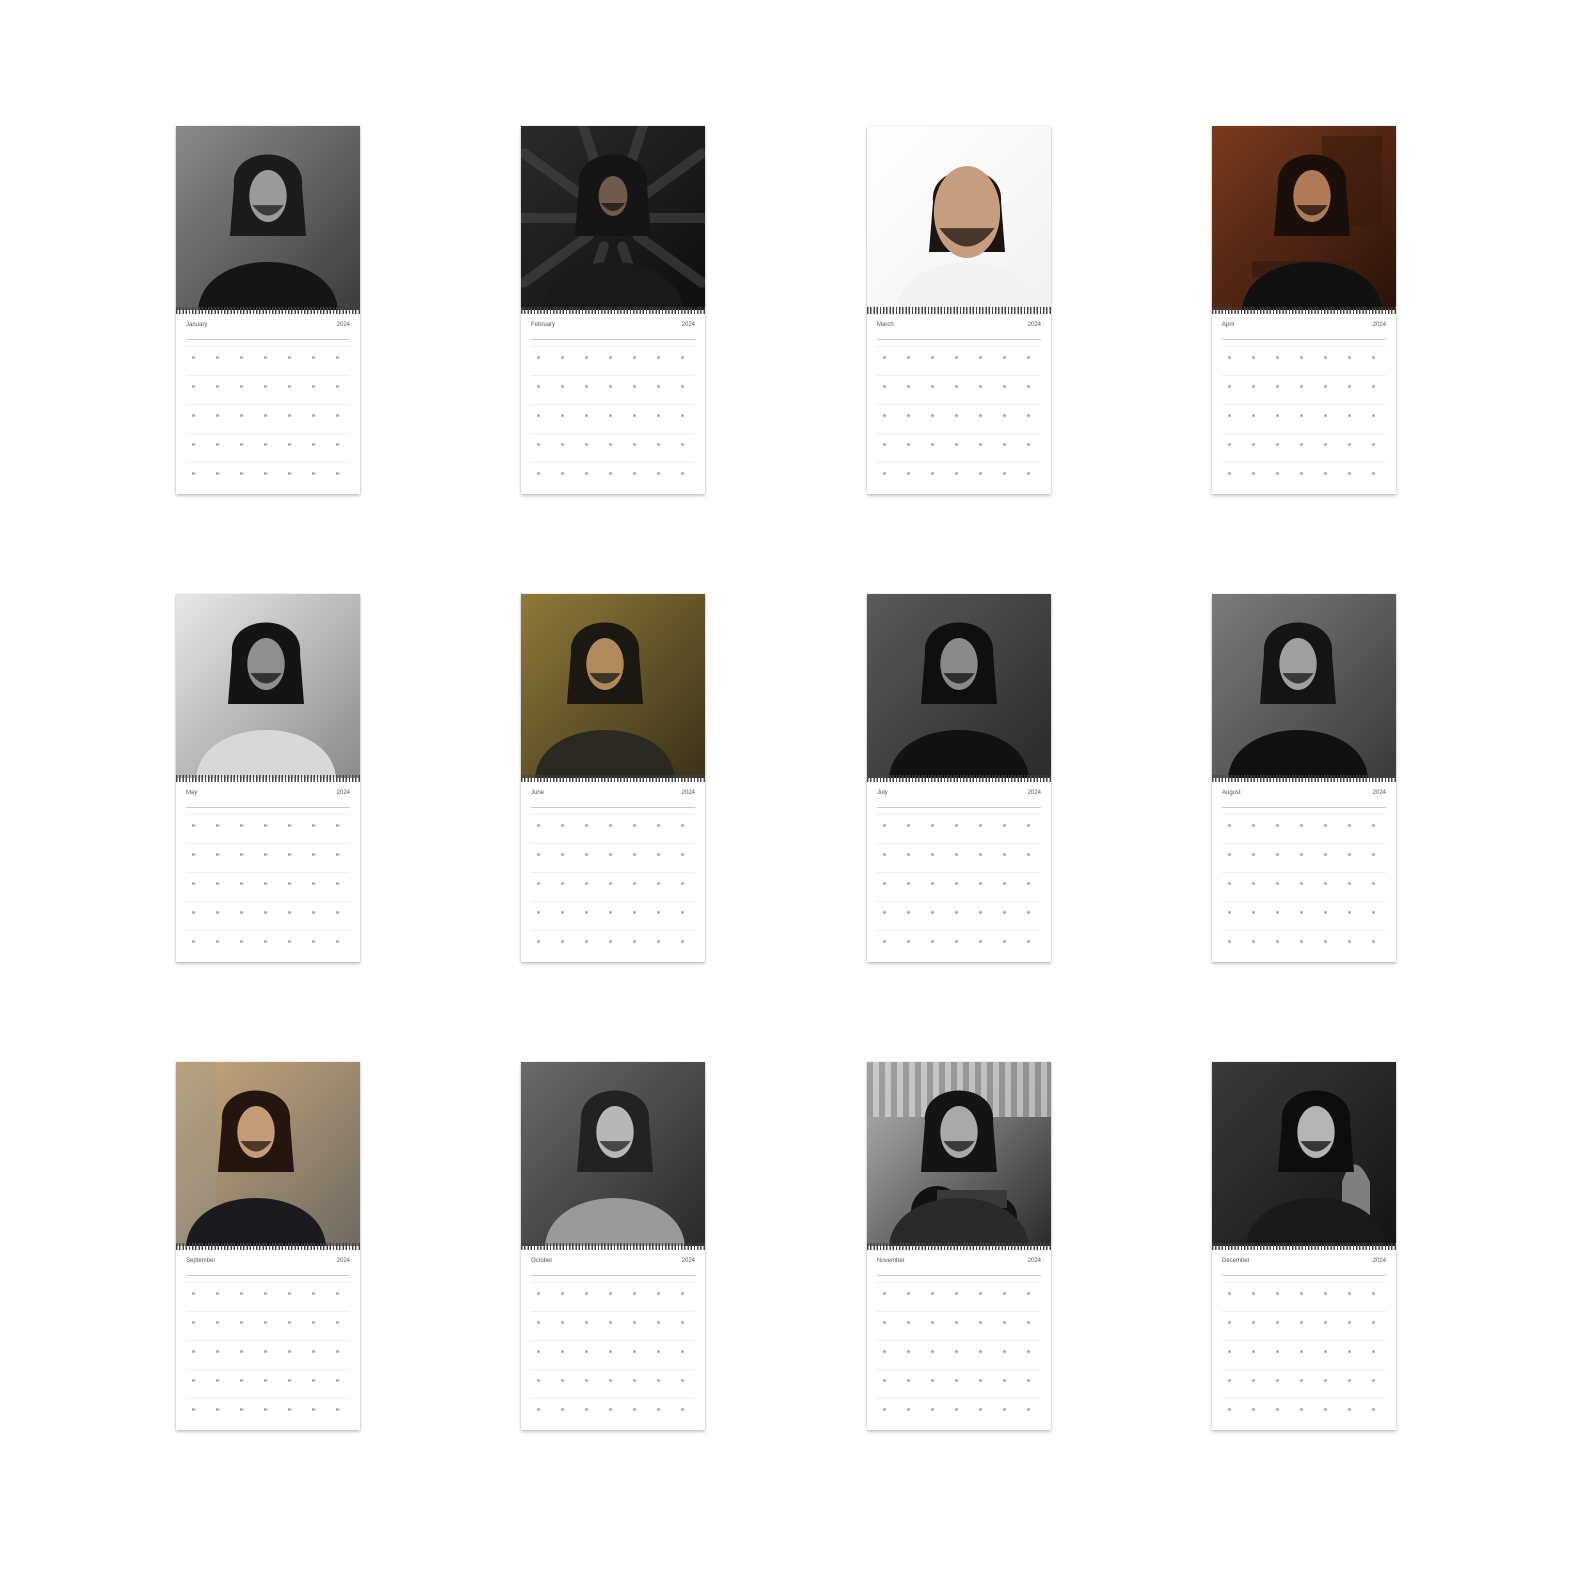 The height and width of the screenshot is (1588, 1588). What do you see at coordinates (959, 778) in the screenshot?
I see `calendar-page: July 2024` at bounding box center [959, 778].